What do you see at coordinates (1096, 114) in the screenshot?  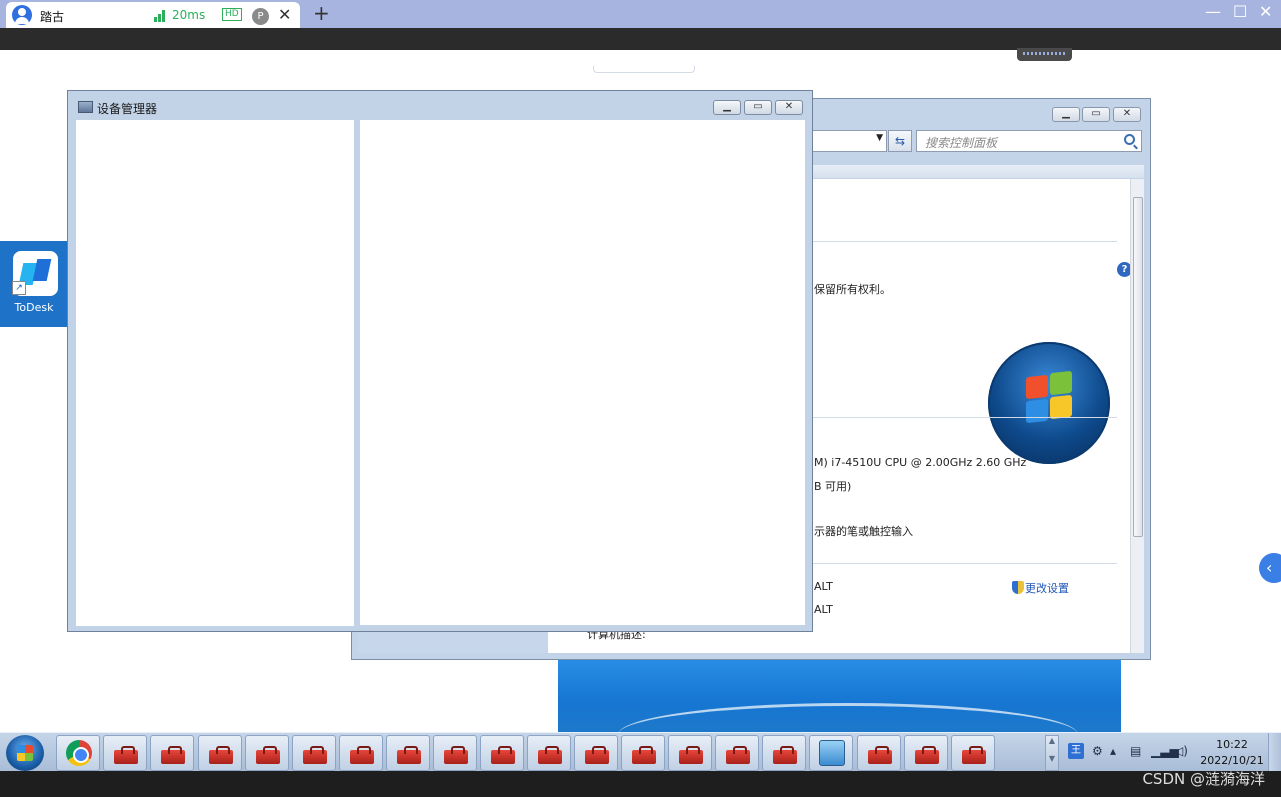 I see `cp-maximize-button: ▭` at bounding box center [1096, 114].